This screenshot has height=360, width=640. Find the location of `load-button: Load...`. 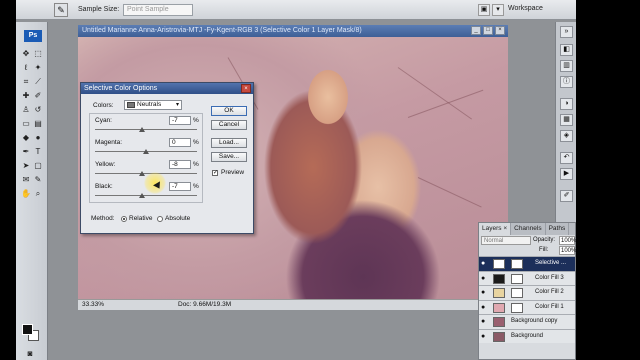

load-button: Load... is located at coordinates (229, 143).